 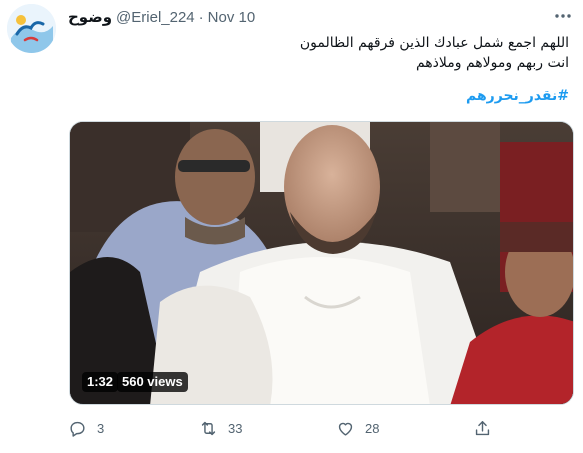 I want to click on share-icon, so click(x=482, y=427).